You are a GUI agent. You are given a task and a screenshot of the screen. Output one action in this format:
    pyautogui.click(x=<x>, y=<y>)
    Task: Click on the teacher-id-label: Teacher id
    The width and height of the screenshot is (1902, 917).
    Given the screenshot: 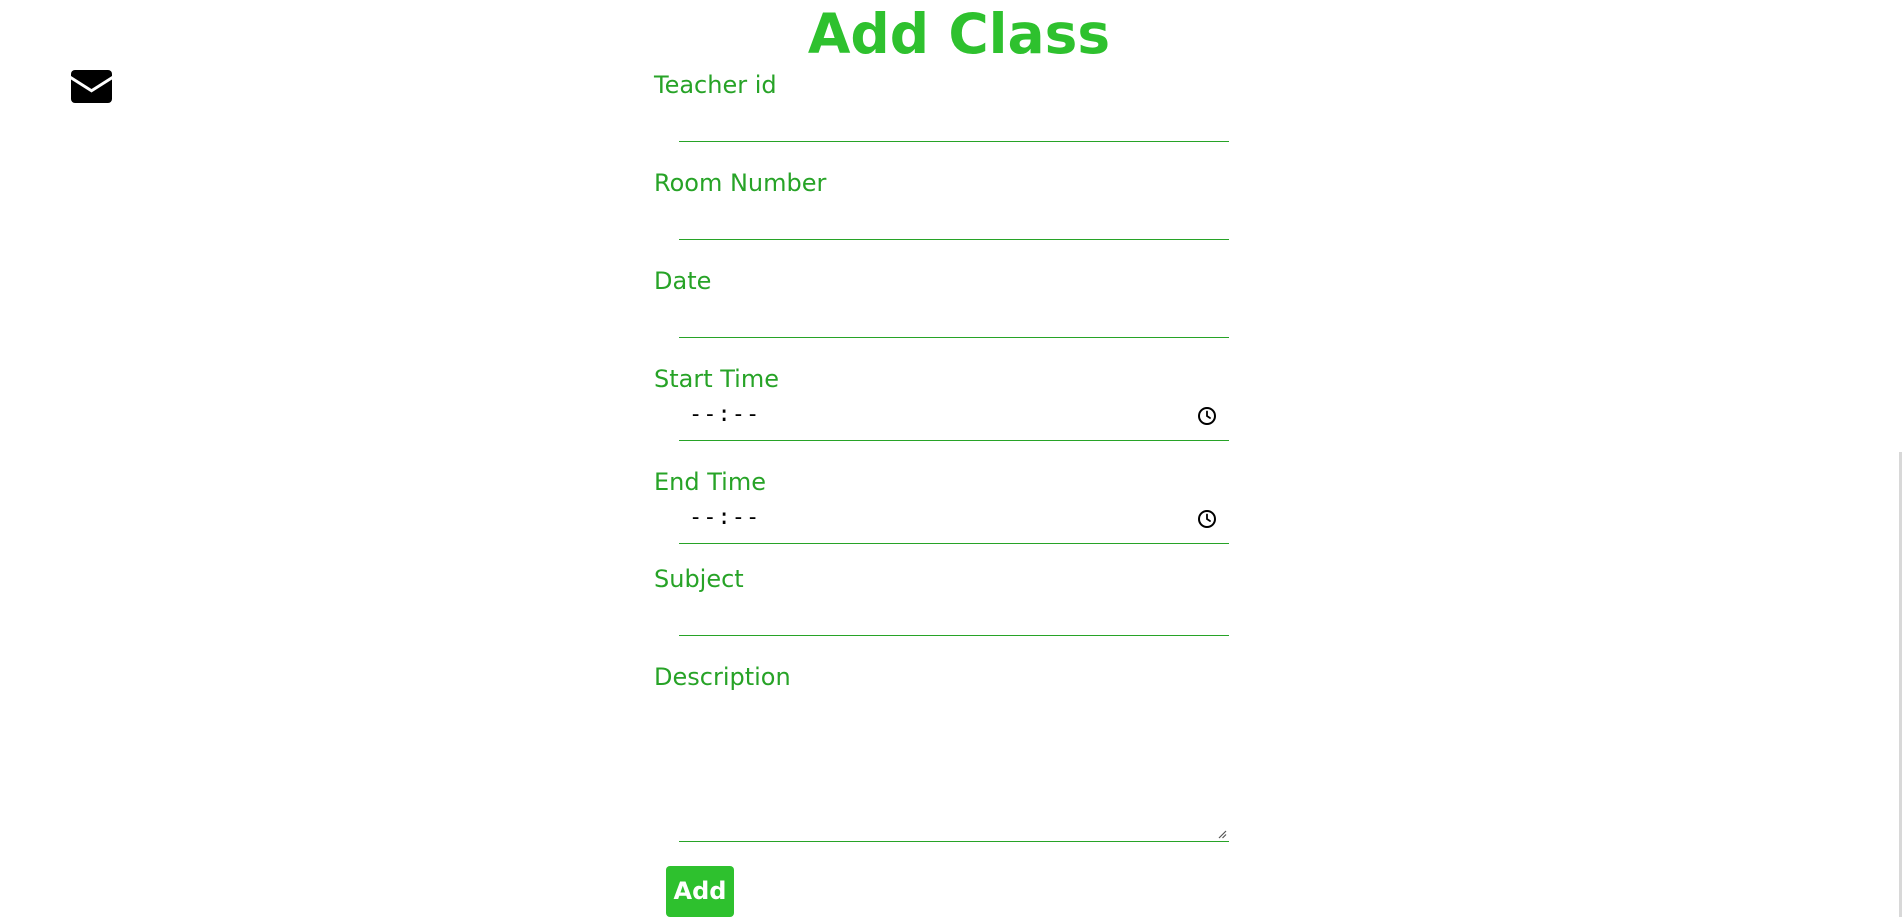 What is the action you would take?
    pyautogui.click(x=715, y=85)
    